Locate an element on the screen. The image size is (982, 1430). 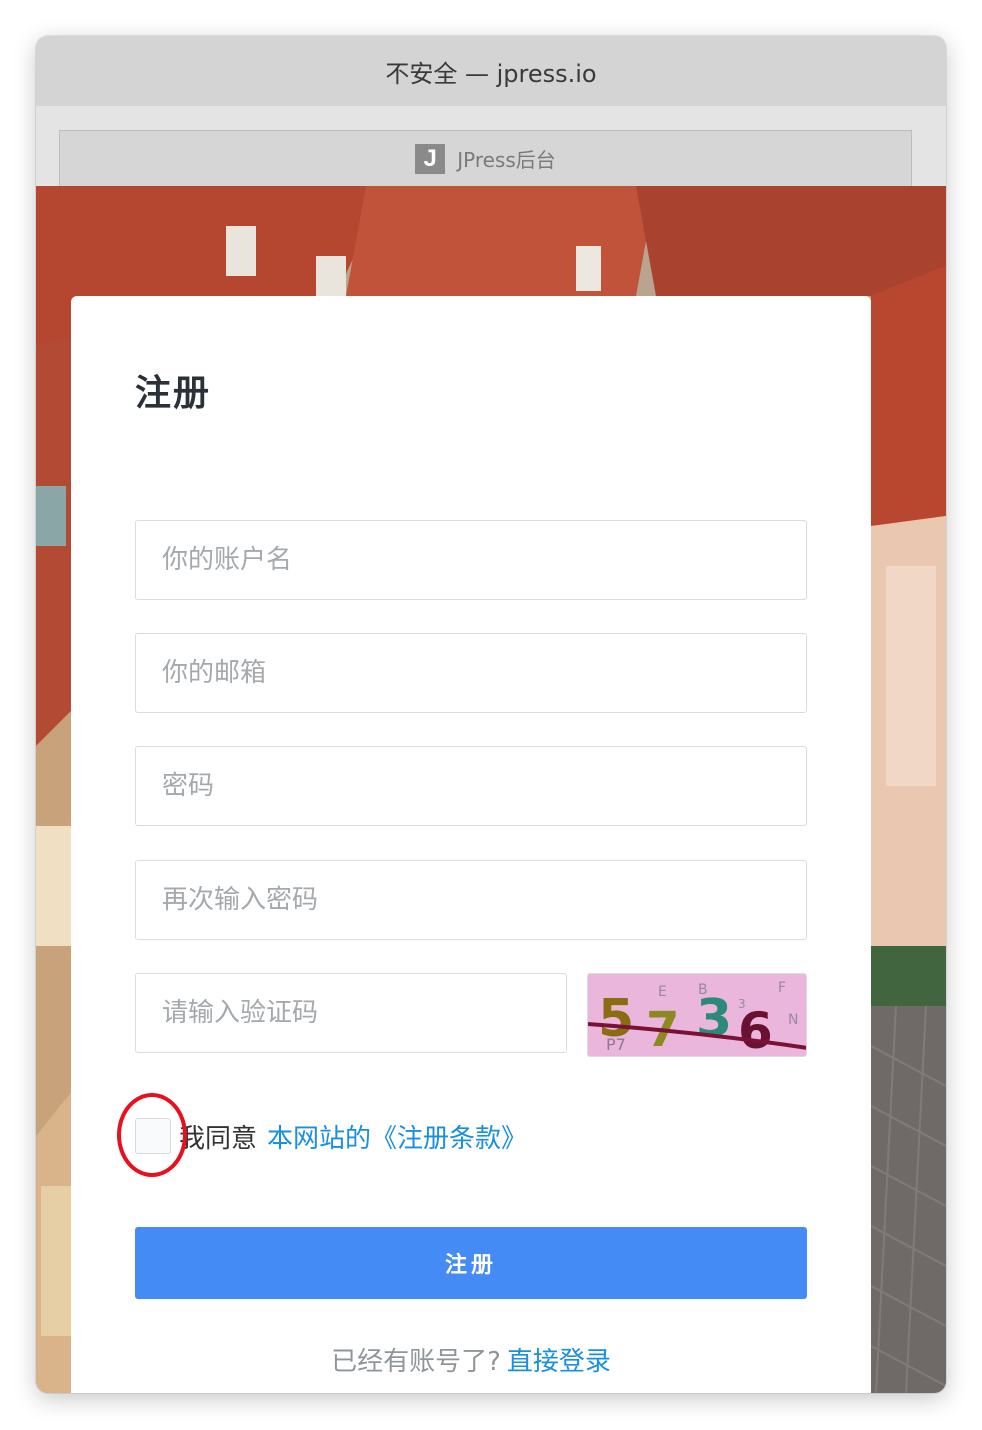
register-button: 注册 is located at coordinates (471, 1263).